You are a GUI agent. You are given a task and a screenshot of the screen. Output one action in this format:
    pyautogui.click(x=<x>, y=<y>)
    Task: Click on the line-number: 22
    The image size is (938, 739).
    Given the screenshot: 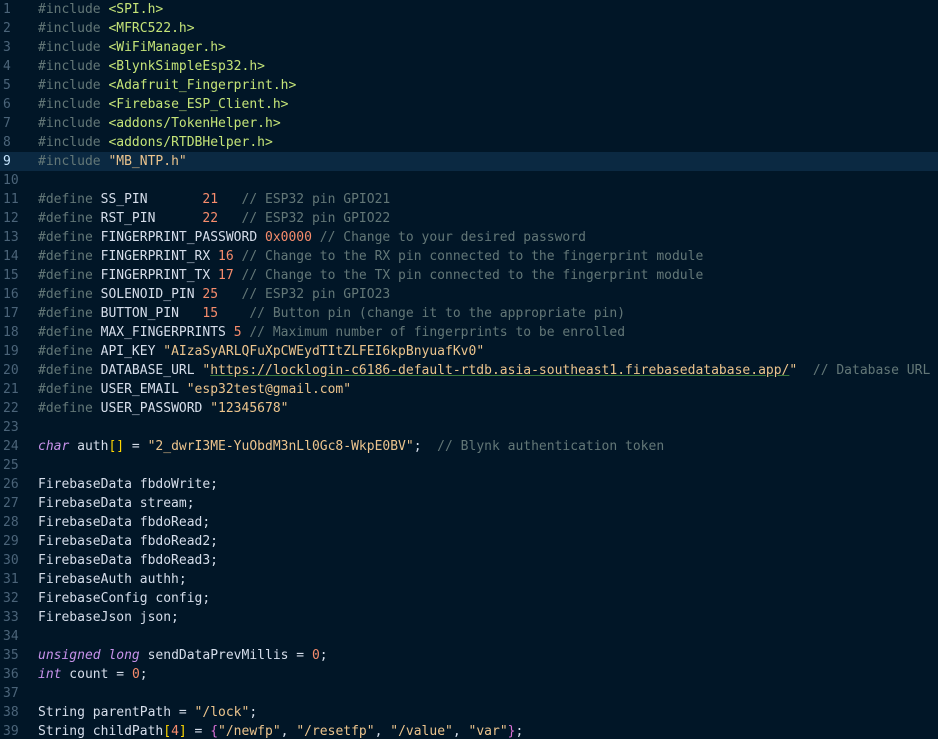 What is the action you would take?
    pyautogui.click(x=11, y=408)
    